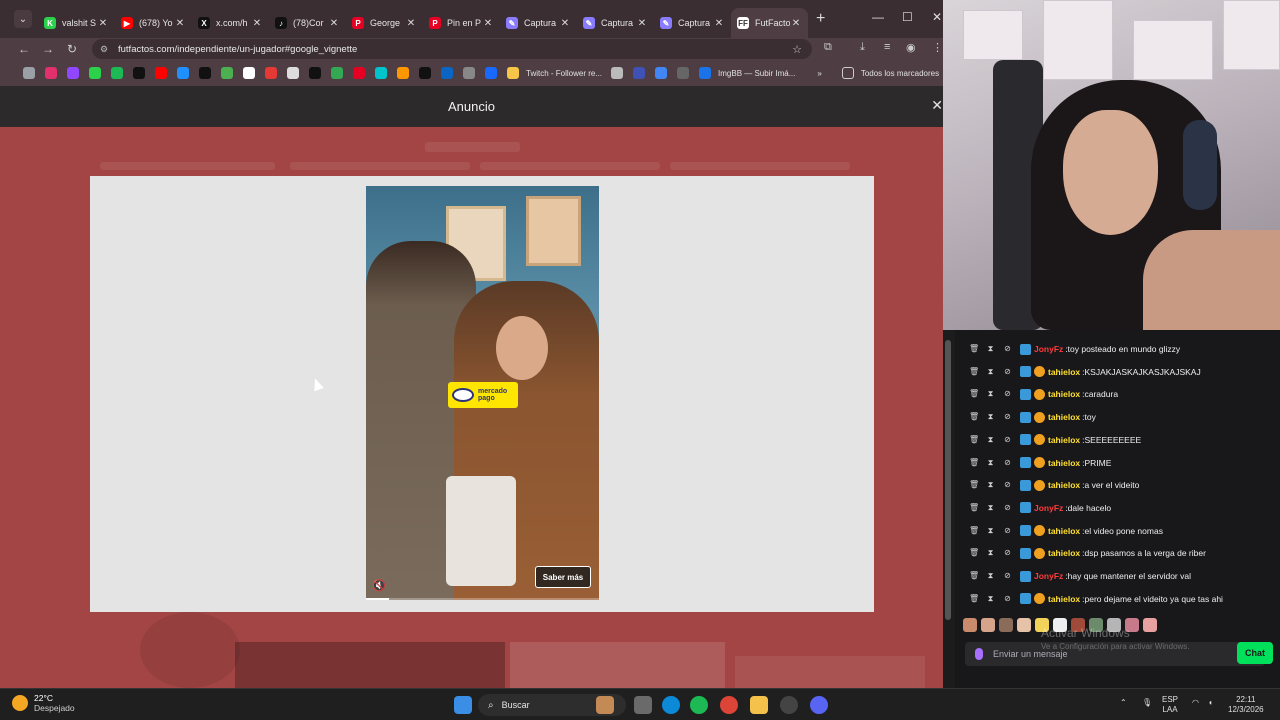 Image resolution: width=1280 pixels, height=720 pixels. Describe the element at coordinates (797, 49) in the screenshot. I see `bookmark-star-icon: ☆` at that location.